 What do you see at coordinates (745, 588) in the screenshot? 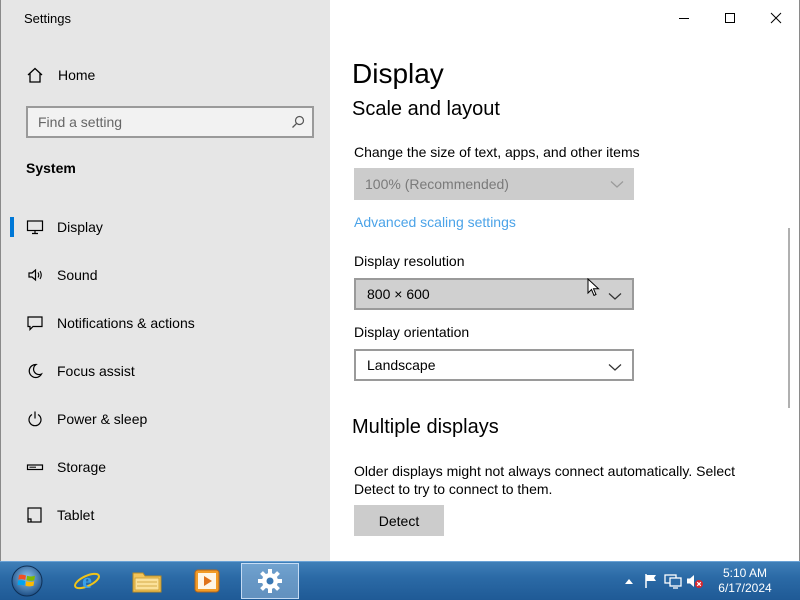
I see `clock-date: 6/17/2024` at bounding box center [745, 588].